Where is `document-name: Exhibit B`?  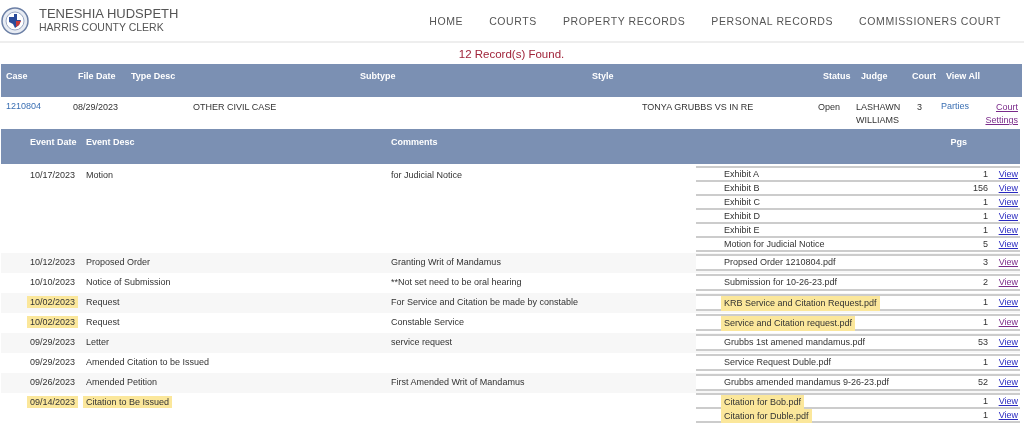 document-name: Exhibit B is located at coordinates (742, 188).